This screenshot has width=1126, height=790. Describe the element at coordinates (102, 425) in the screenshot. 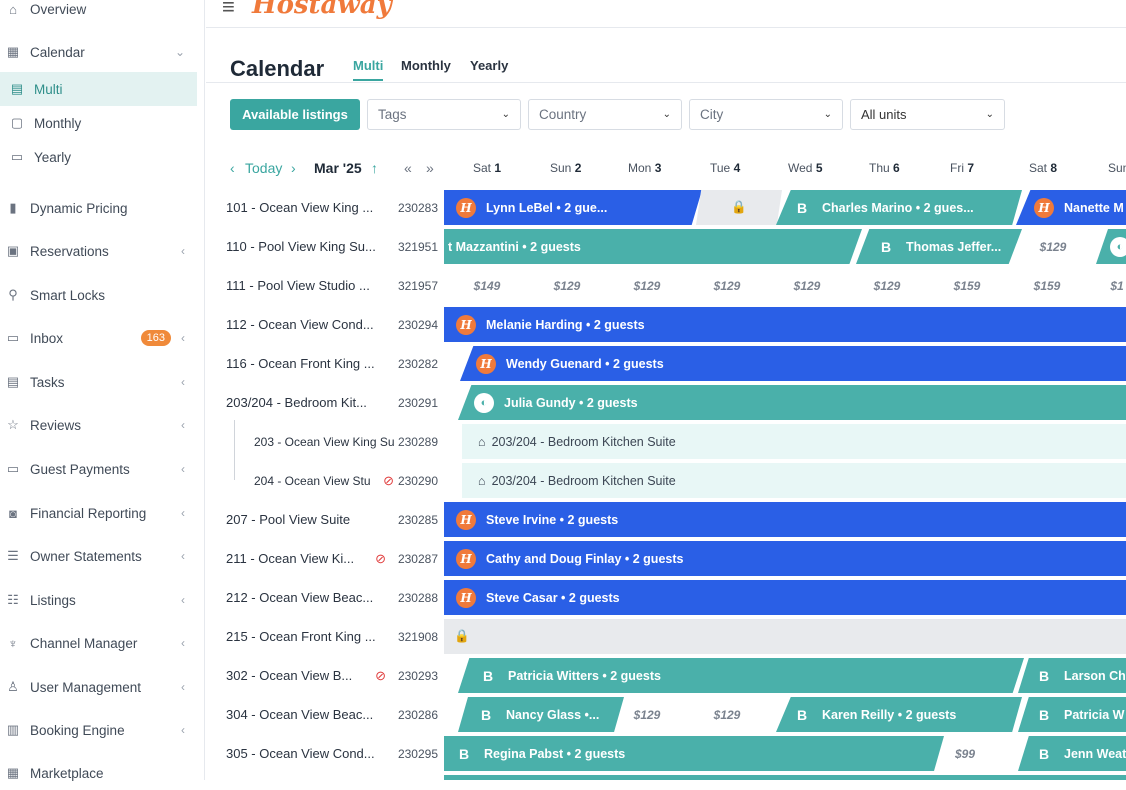

I see `sidebar-item-reviews: ☆ Reviews ‹` at that location.